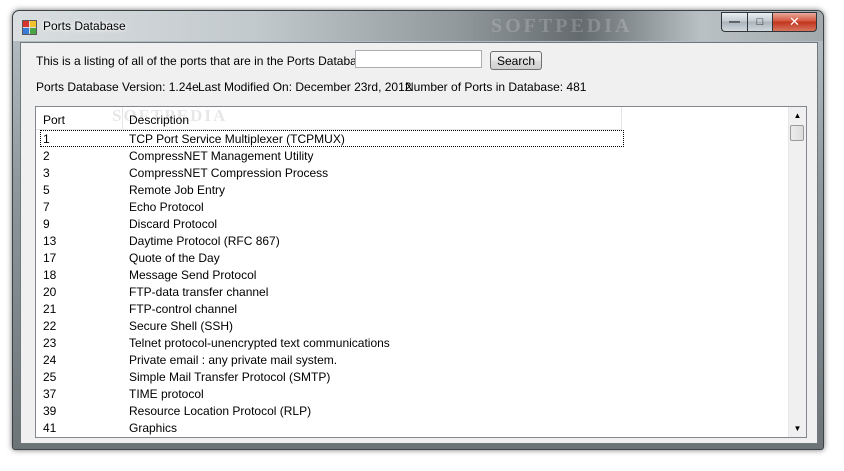 The image size is (844, 471). I want to click on minimize-button: —, so click(734, 22).